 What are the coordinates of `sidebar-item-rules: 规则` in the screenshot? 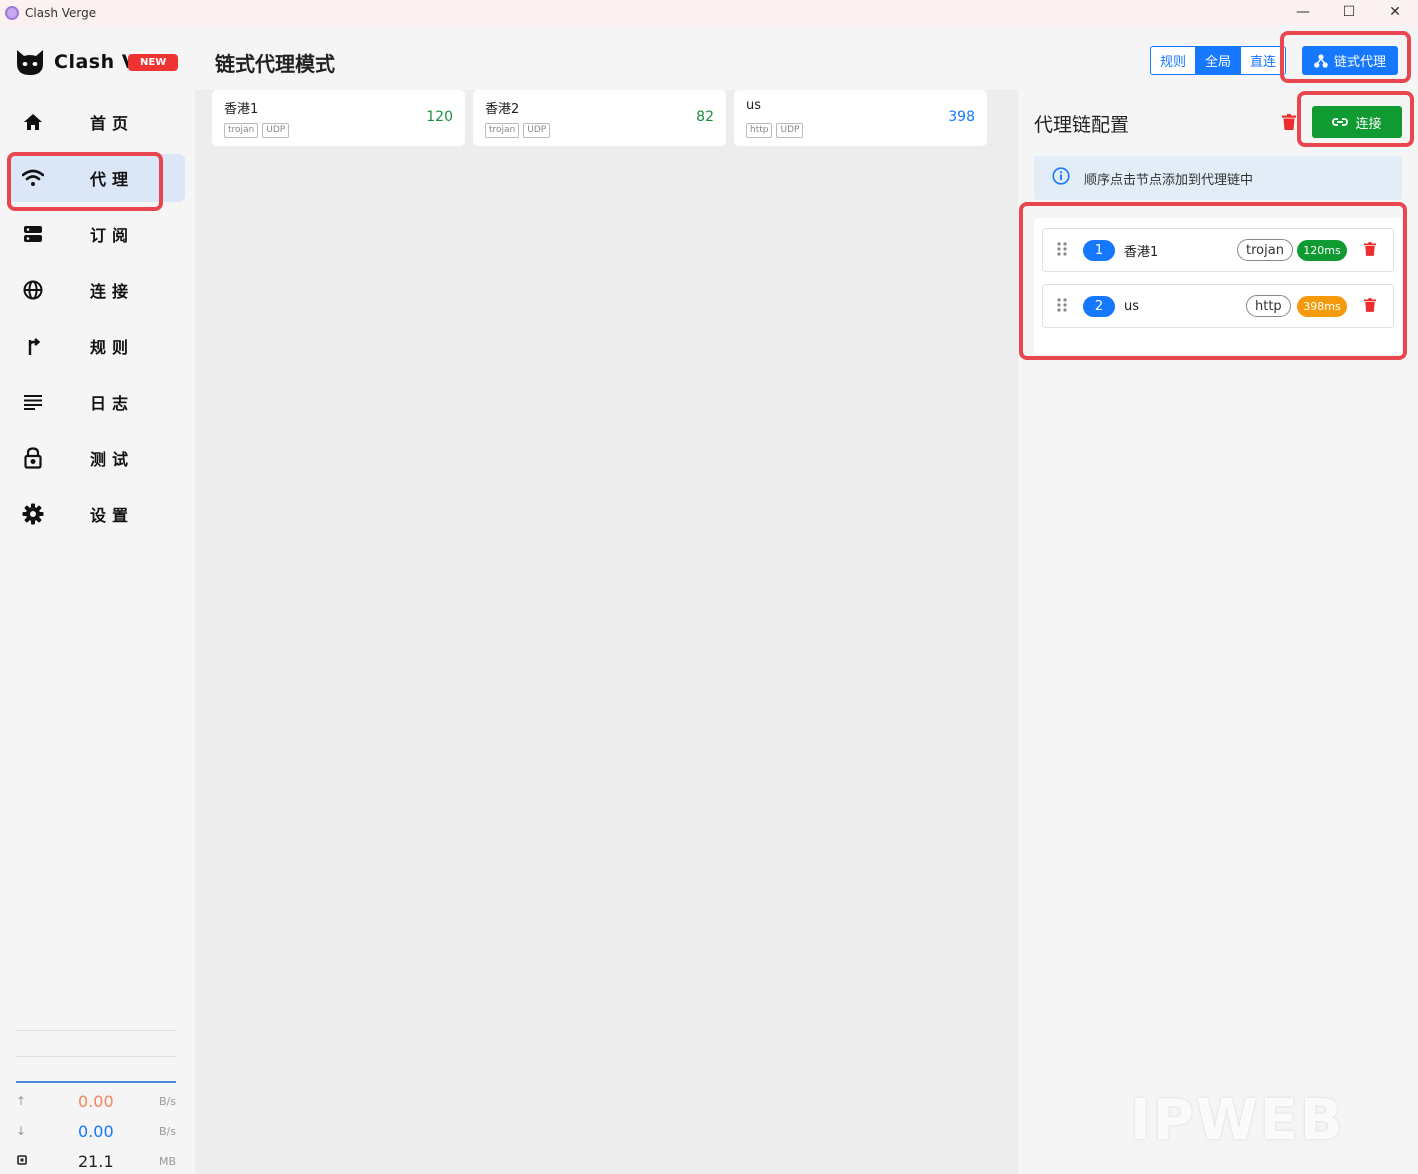 It's located at (97, 346).